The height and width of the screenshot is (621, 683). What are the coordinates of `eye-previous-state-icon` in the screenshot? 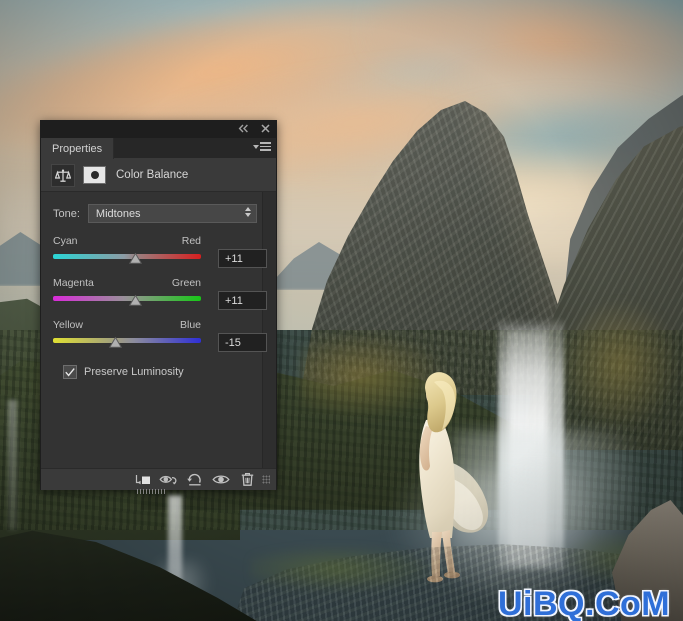 It's located at (169, 479).